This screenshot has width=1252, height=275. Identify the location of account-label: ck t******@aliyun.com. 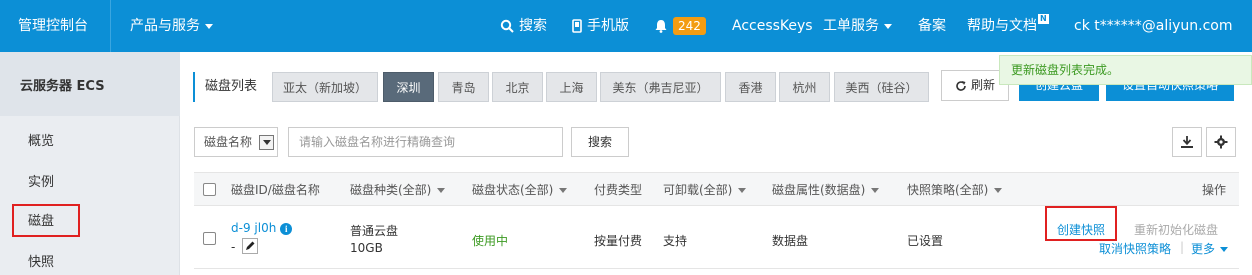
(1153, 26).